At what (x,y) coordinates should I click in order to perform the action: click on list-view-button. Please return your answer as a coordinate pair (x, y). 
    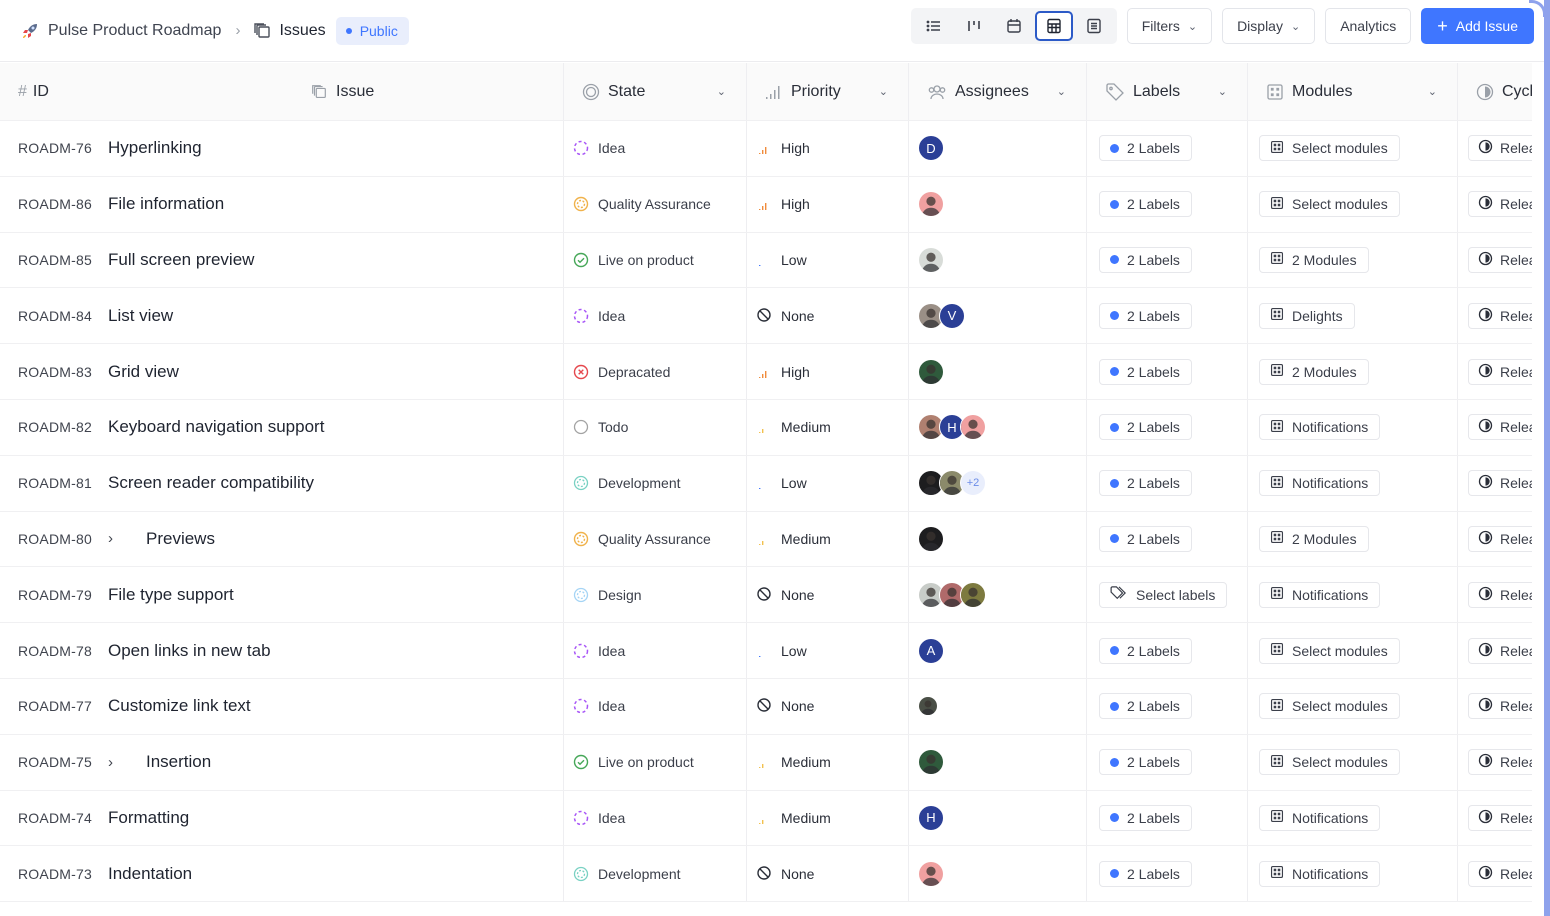
    Looking at the image, I should click on (934, 26).